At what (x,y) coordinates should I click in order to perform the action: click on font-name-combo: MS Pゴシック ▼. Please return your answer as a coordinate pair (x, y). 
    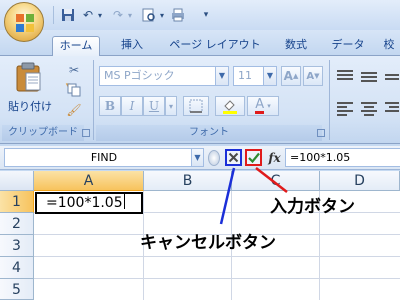
    Looking at the image, I should click on (164, 76).